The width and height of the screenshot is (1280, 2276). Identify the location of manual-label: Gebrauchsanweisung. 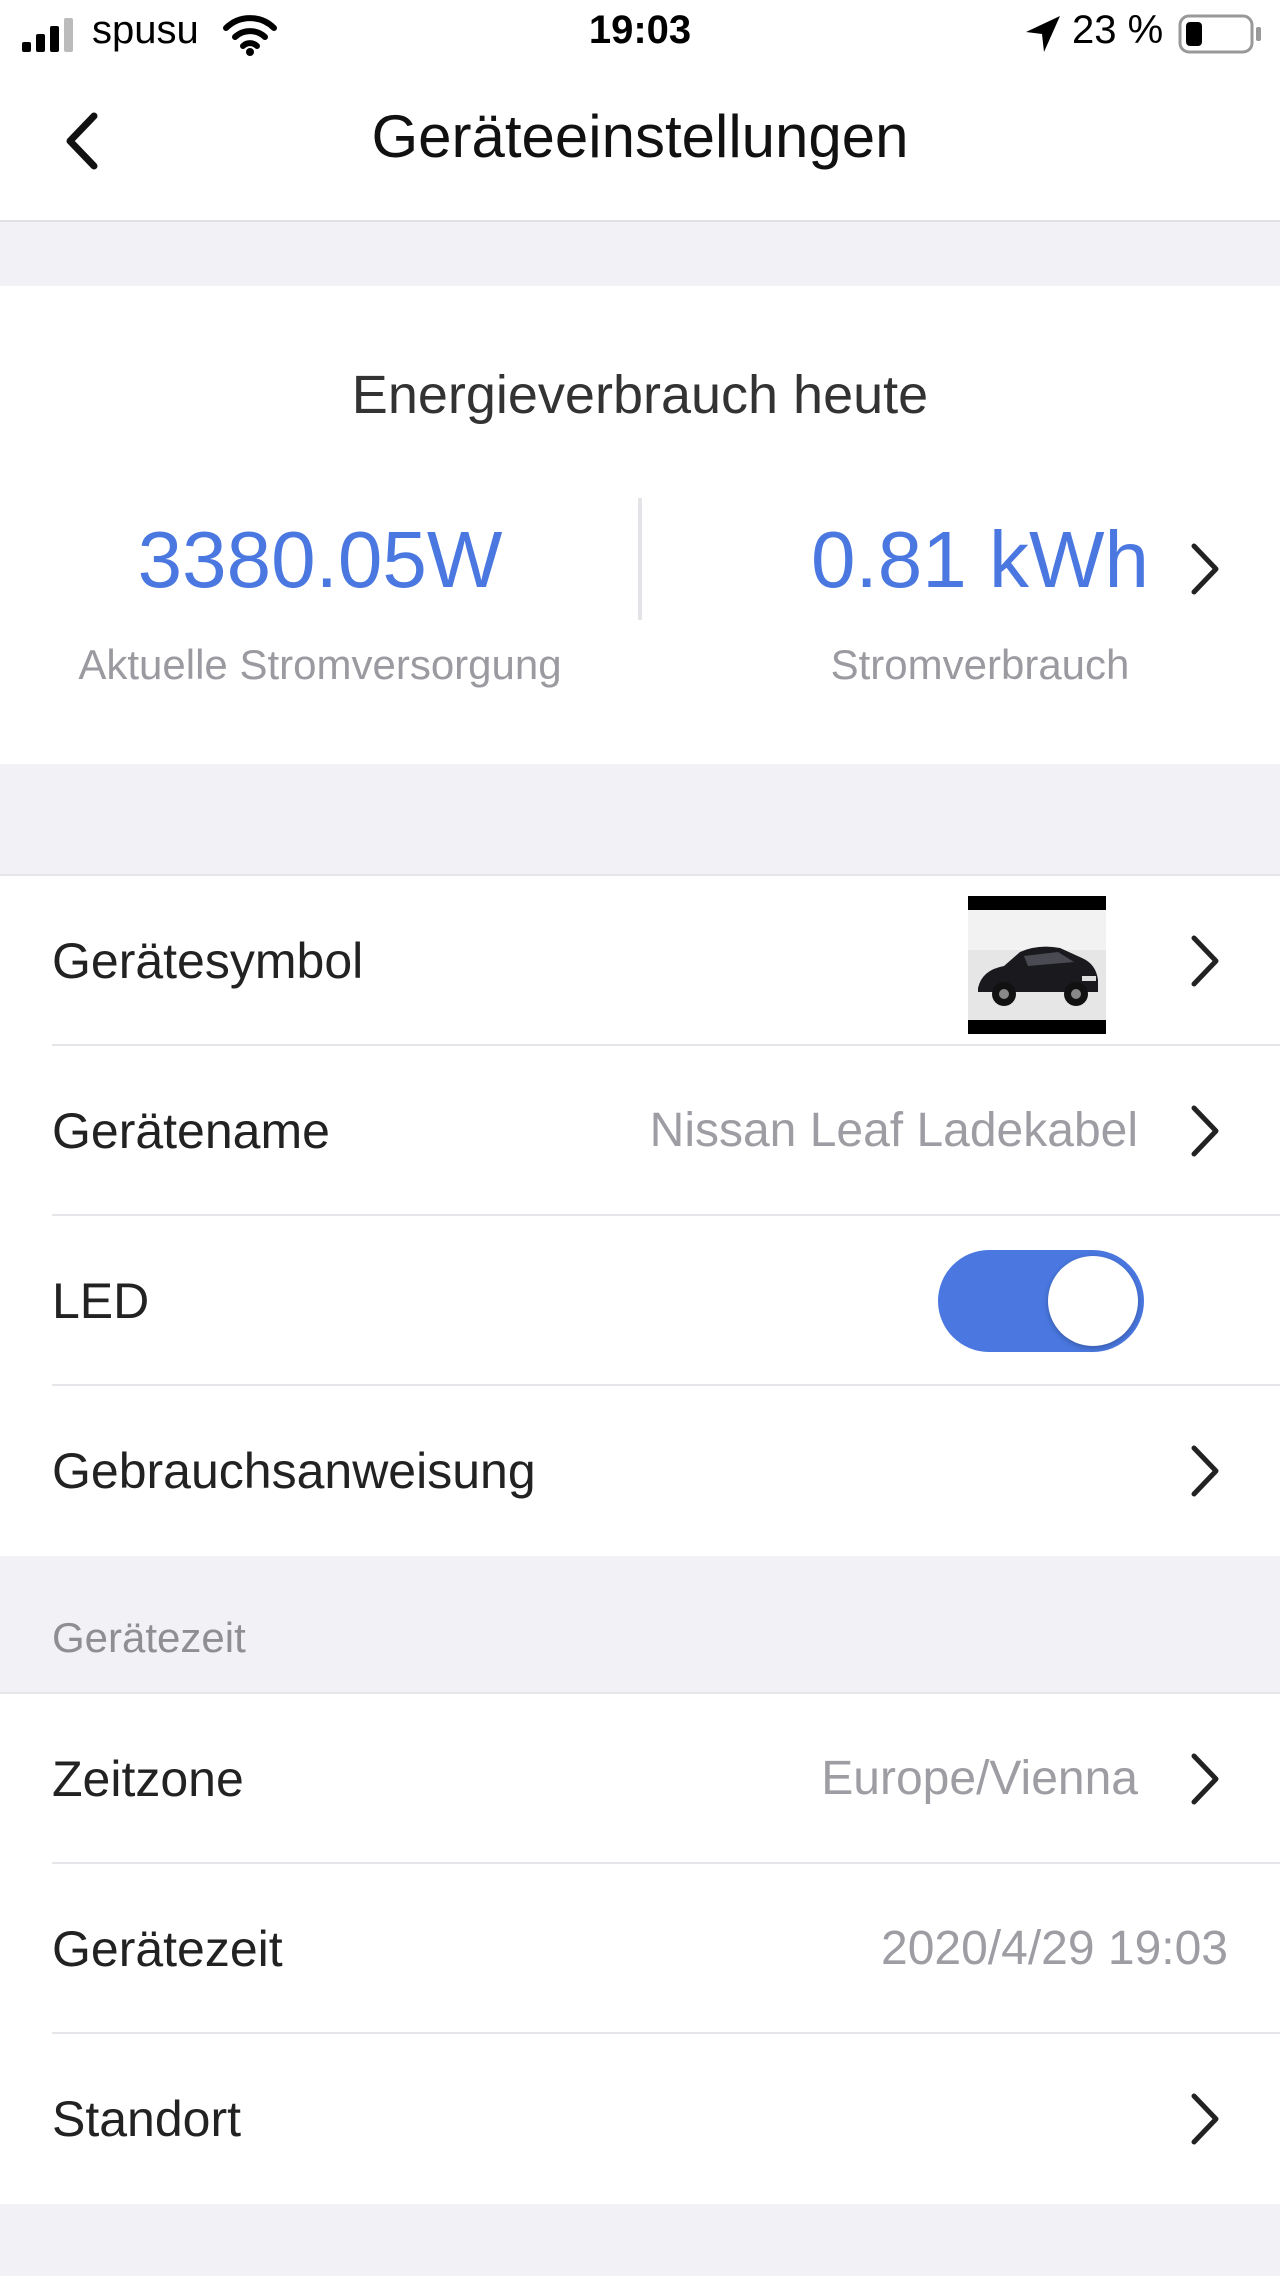
(294, 1471).